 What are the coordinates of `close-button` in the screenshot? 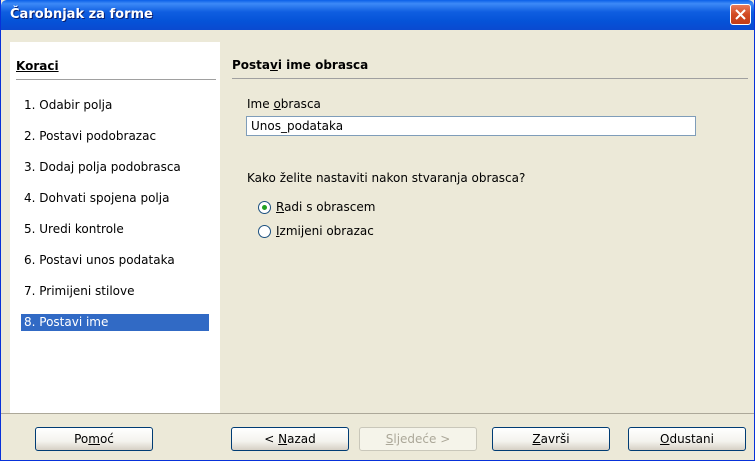 It's located at (740, 14).